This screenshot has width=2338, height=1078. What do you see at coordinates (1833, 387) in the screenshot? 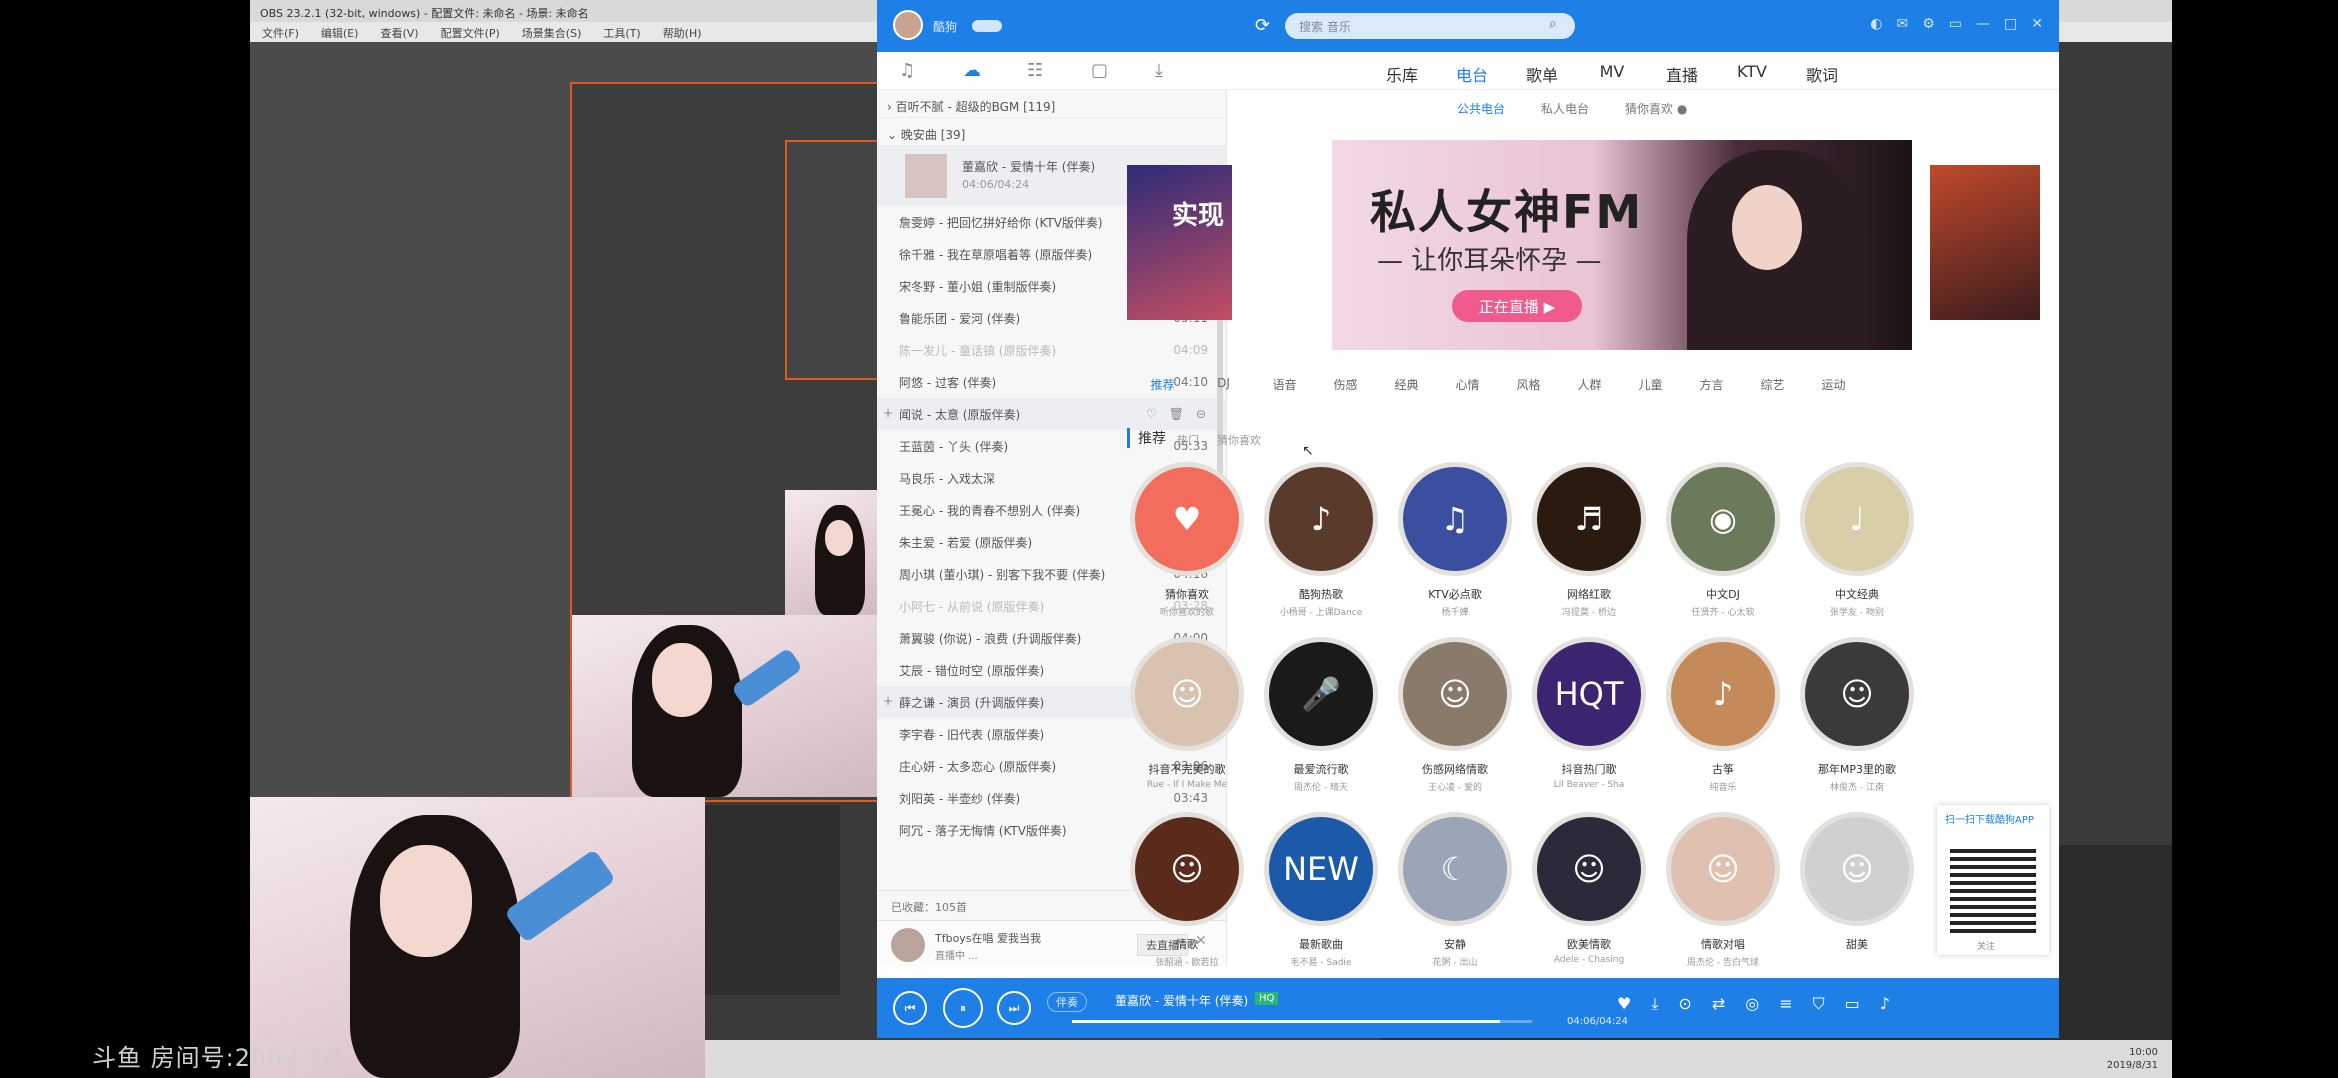
I see `category-tab: 运动` at bounding box center [1833, 387].